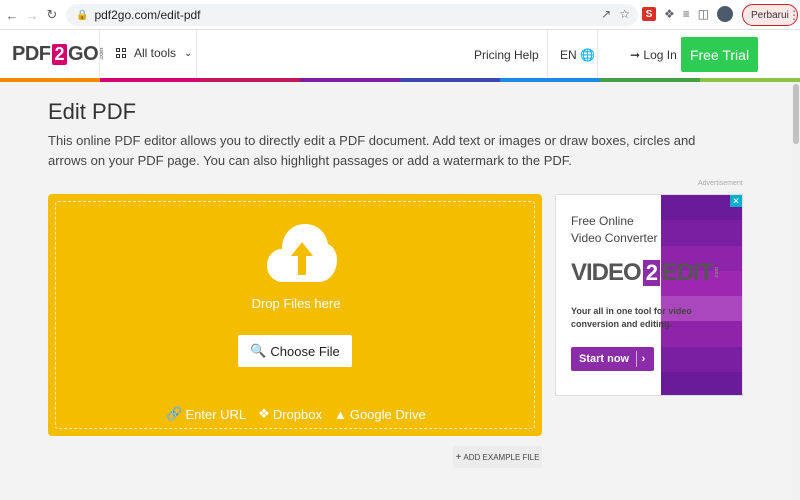 Image resolution: width=800 pixels, height=500 pixels. What do you see at coordinates (258, 350) in the screenshot?
I see `search-icon: 🔍` at bounding box center [258, 350].